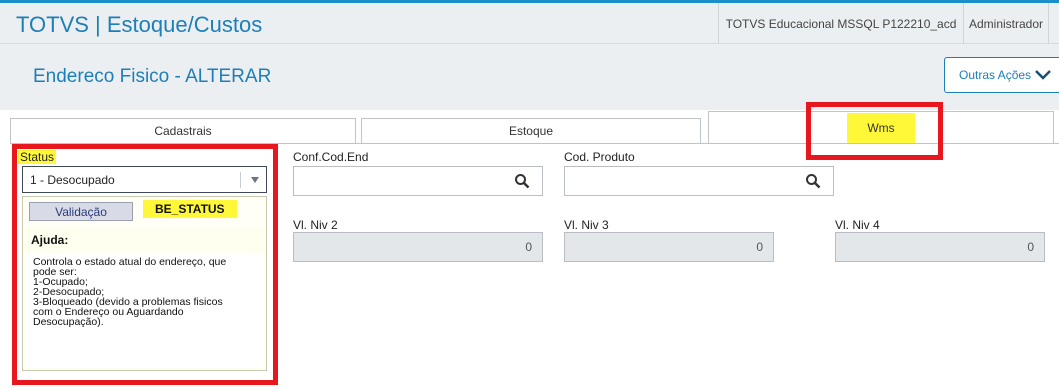 This screenshot has height=389, width=1059. Describe the element at coordinates (940, 247) in the screenshot. I see `vl-niv-4-field: 0` at that location.